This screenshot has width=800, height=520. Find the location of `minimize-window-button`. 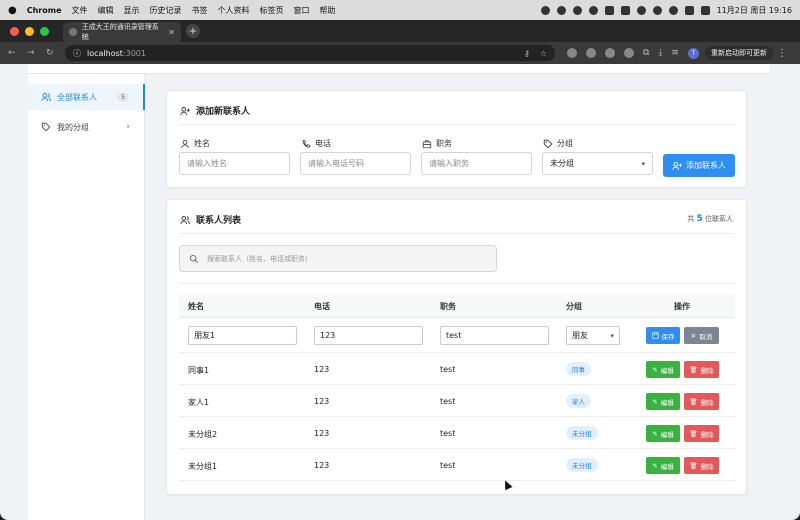

minimize-window-button is located at coordinates (29, 31).